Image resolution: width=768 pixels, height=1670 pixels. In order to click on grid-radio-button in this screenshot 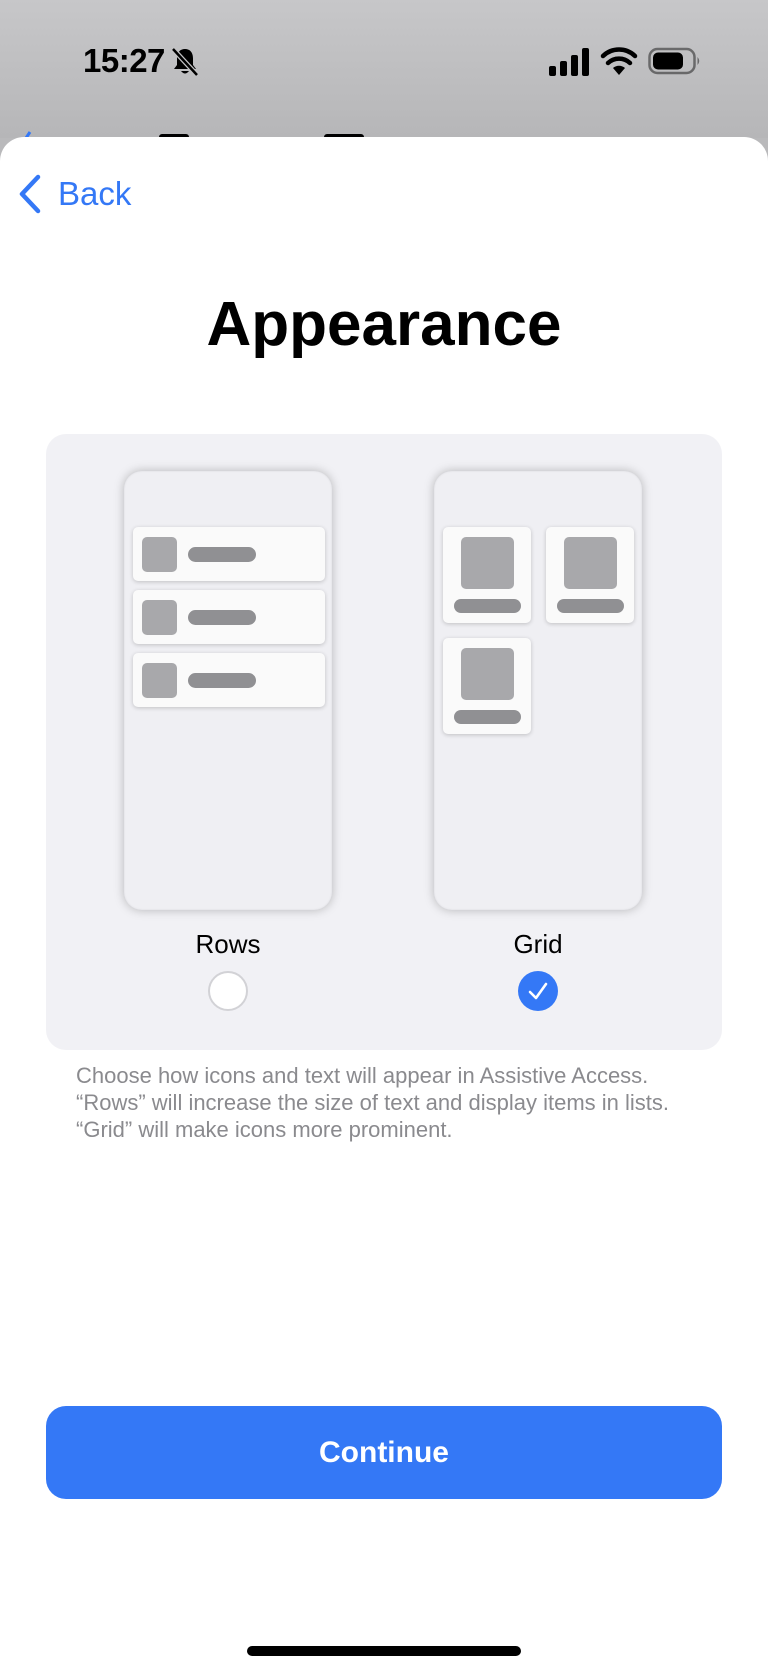, I will do `click(538, 991)`.